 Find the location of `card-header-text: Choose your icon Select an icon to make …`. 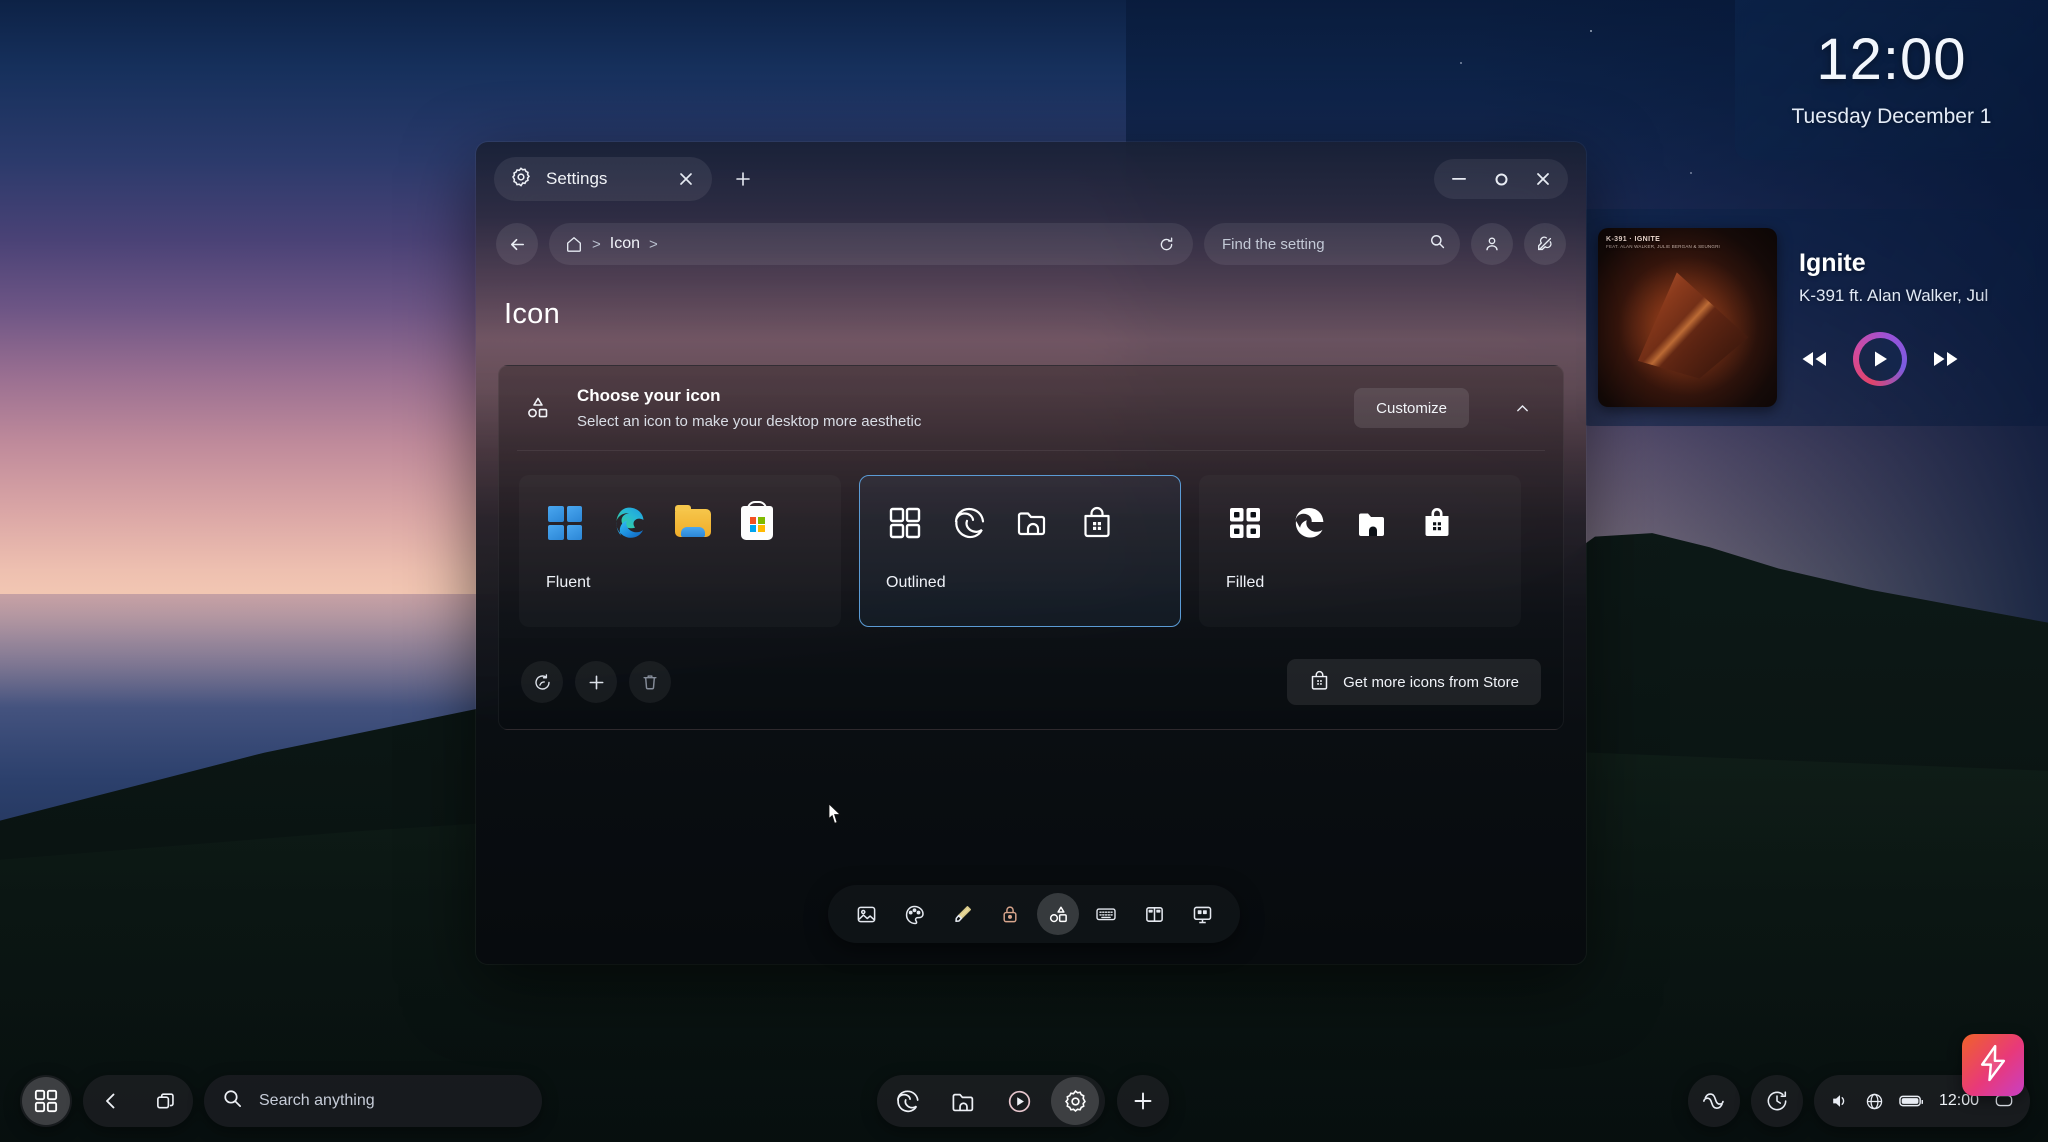

card-header-text: Choose your icon Select an icon to make … is located at coordinates (954, 408).